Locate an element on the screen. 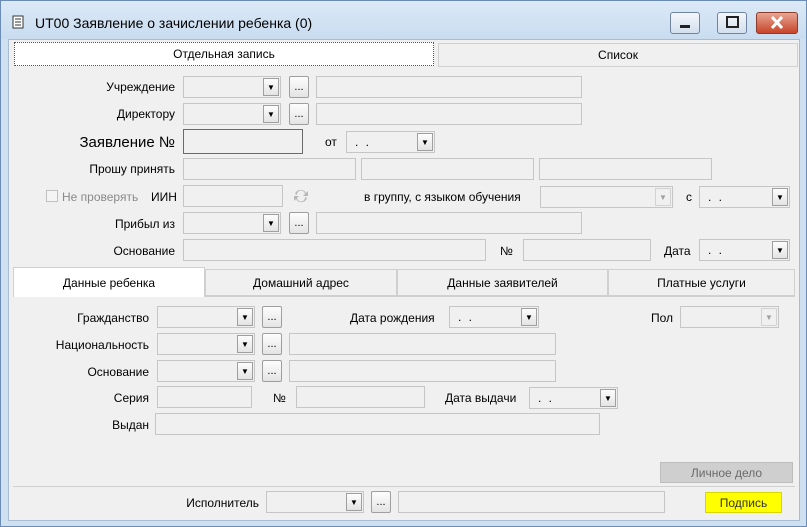 The width and height of the screenshot is (807, 527). tab-label: Платные услуги is located at coordinates (701, 282).